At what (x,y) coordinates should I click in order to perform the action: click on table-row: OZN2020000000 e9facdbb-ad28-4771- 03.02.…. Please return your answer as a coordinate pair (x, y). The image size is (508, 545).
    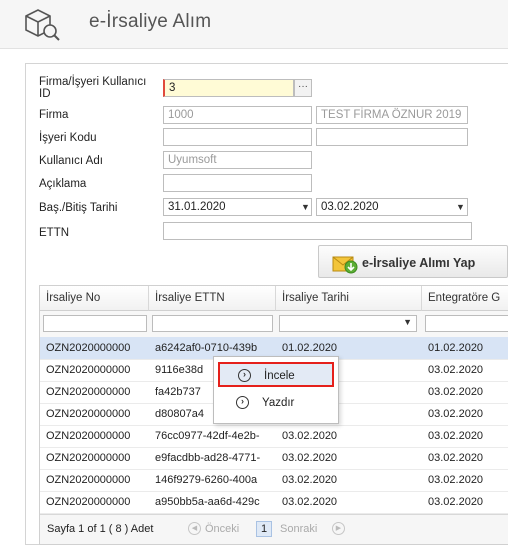
    Looking at the image, I should click on (274, 458).